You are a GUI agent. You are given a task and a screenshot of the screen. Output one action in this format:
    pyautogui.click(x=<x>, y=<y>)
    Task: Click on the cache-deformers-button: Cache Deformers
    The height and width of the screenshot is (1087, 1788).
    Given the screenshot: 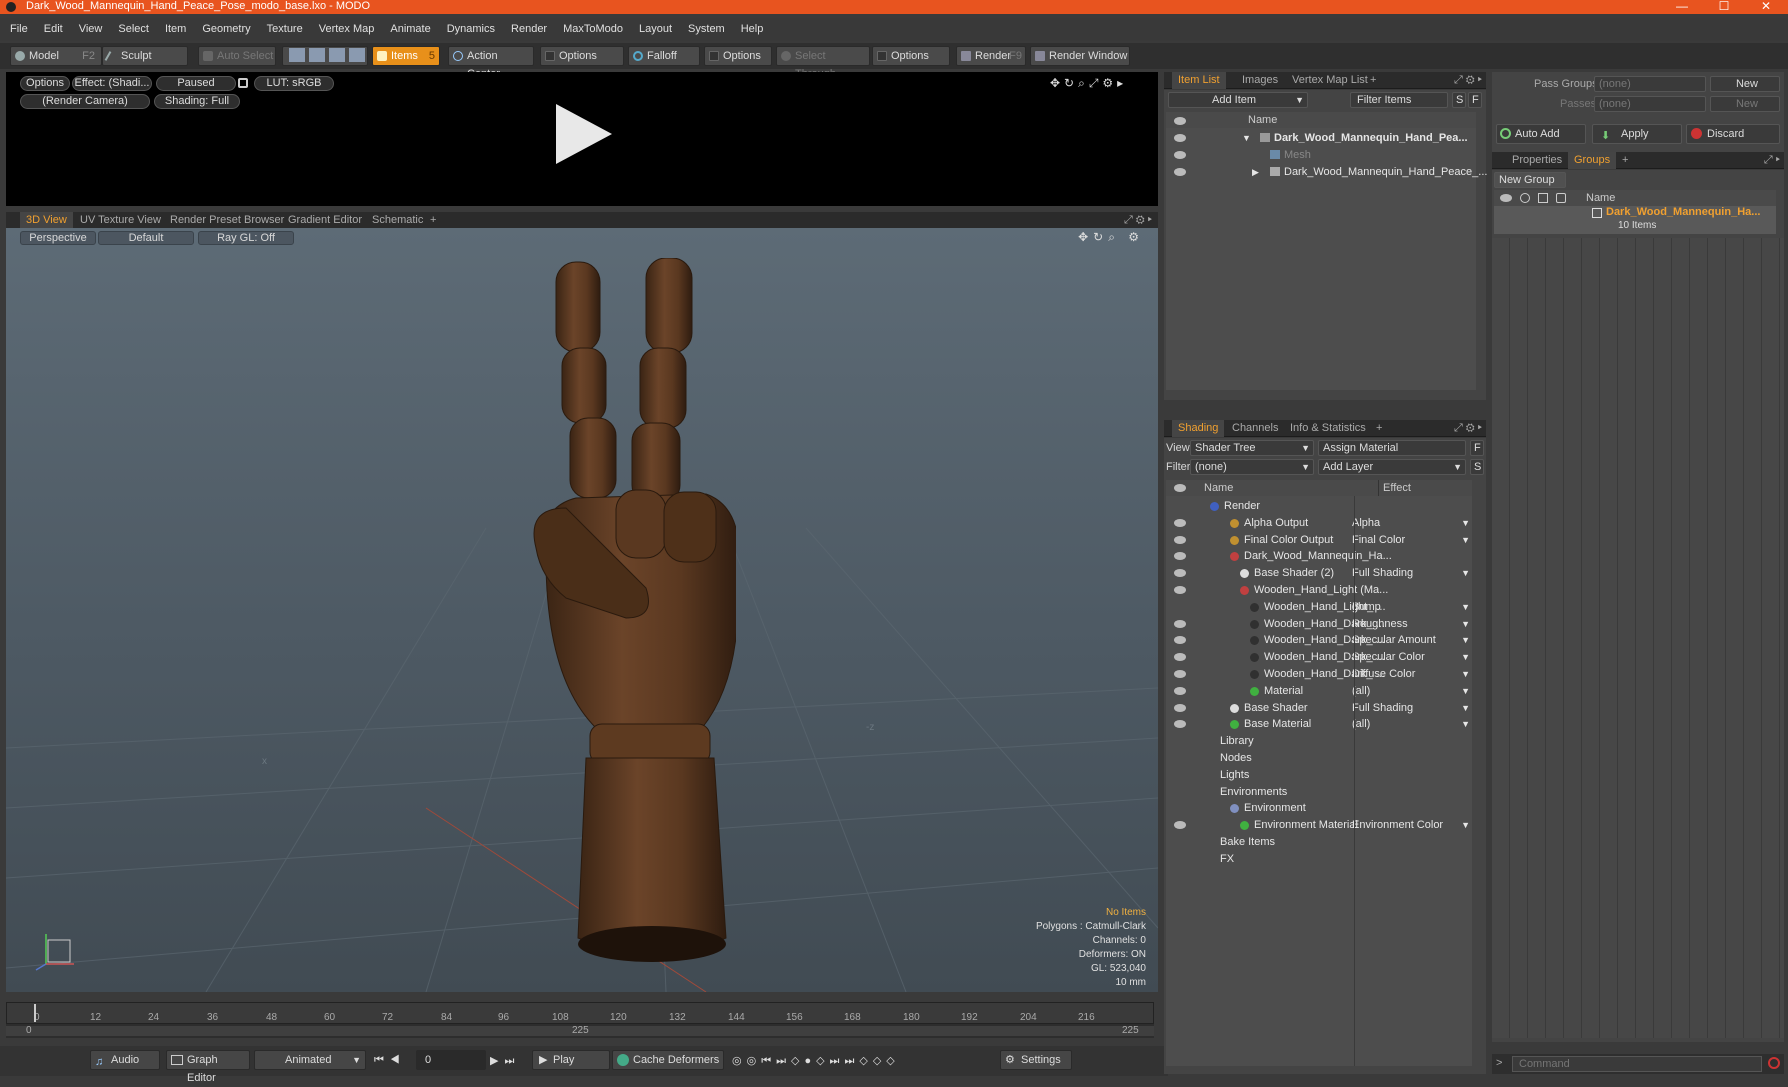 What is the action you would take?
    pyautogui.click(x=668, y=1060)
    